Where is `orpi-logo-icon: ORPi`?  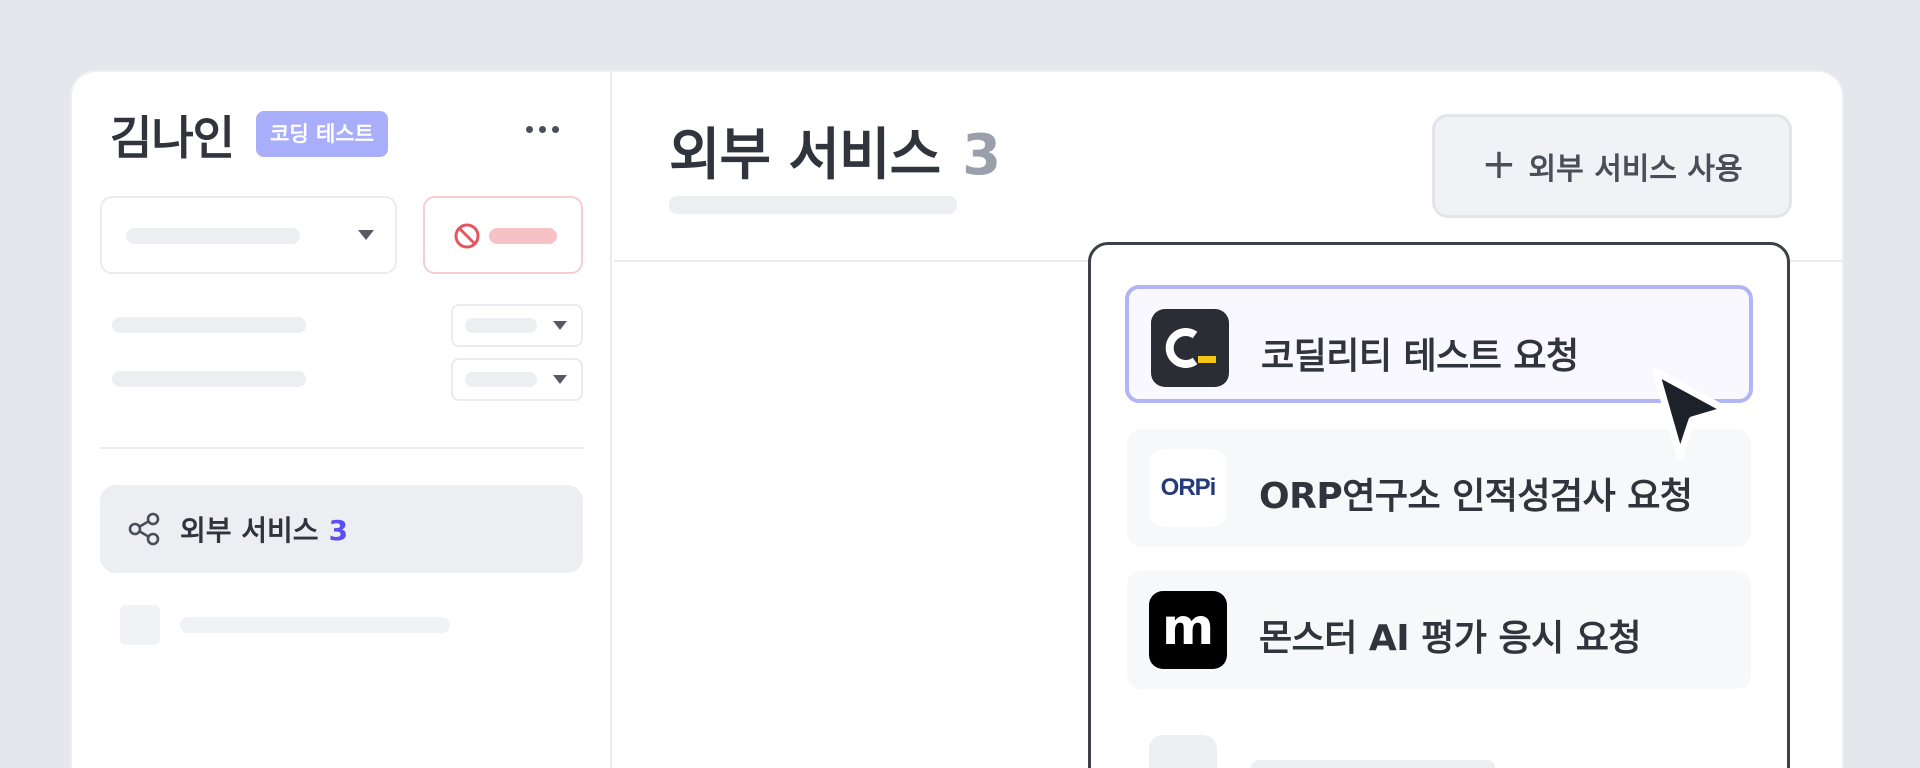
orpi-logo-icon: ORPi is located at coordinates (1188, 488).